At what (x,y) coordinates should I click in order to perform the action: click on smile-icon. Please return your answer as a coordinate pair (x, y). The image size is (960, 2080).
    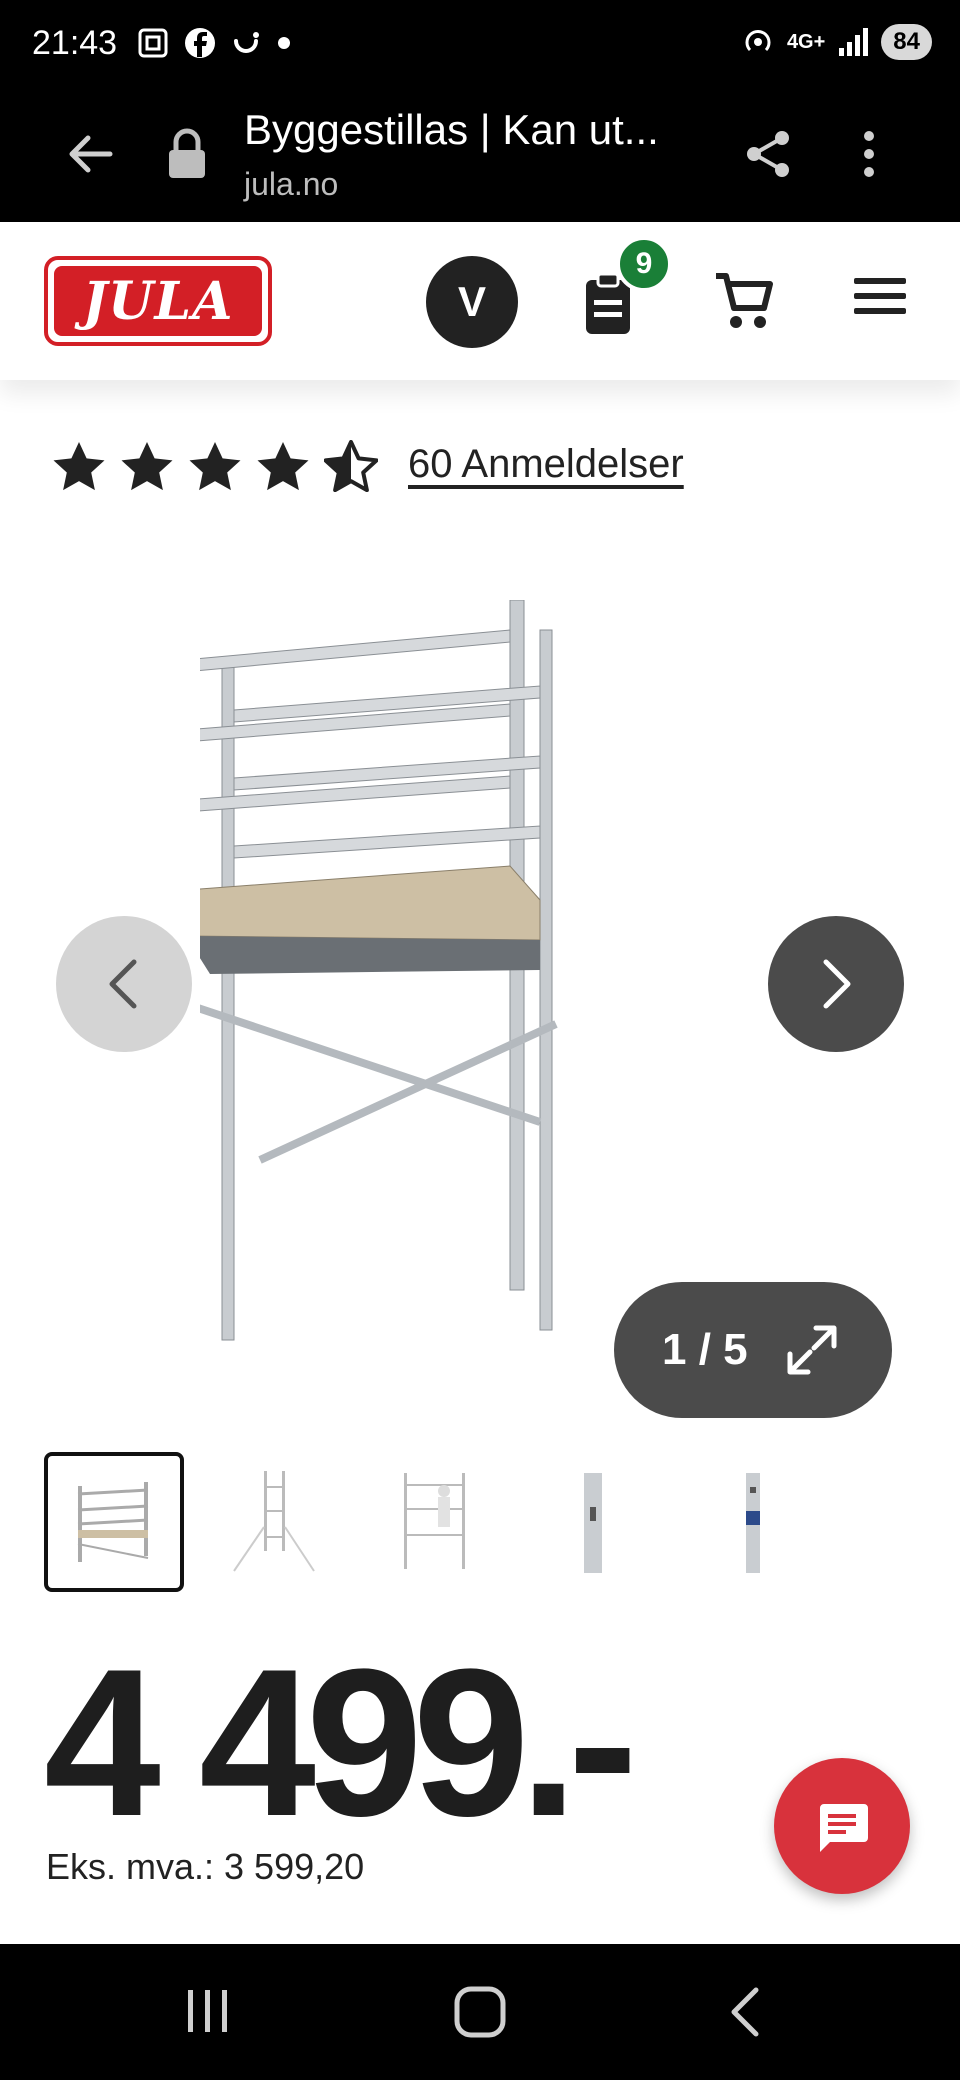
    Looking at the image, I should click on (246, 42).